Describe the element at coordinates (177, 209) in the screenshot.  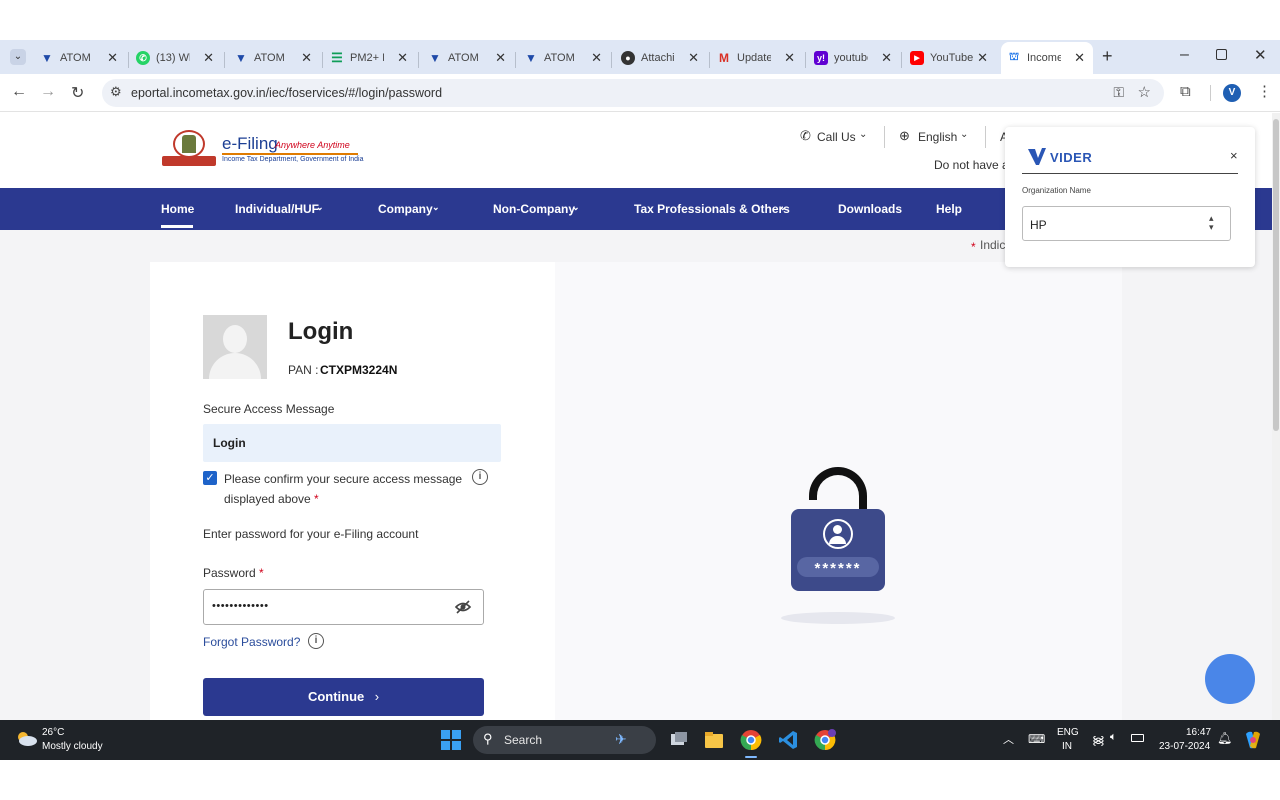
I see `nav-home: Home` at that location.